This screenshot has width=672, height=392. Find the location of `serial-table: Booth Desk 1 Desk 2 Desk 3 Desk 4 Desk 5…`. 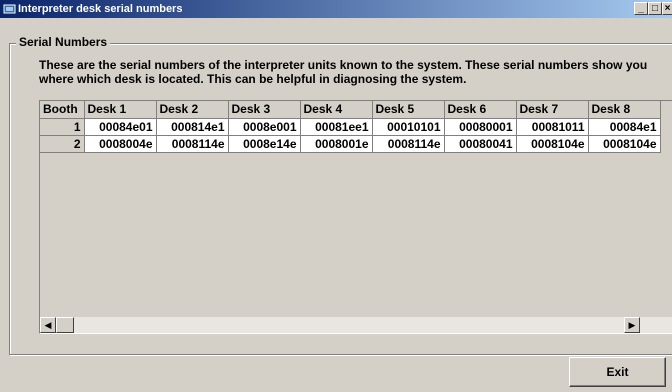

serial-table: Booth Desk 1 Desk 2 Desk 3 Desk 4 Desk 5… is located at coordinates (350, 127).